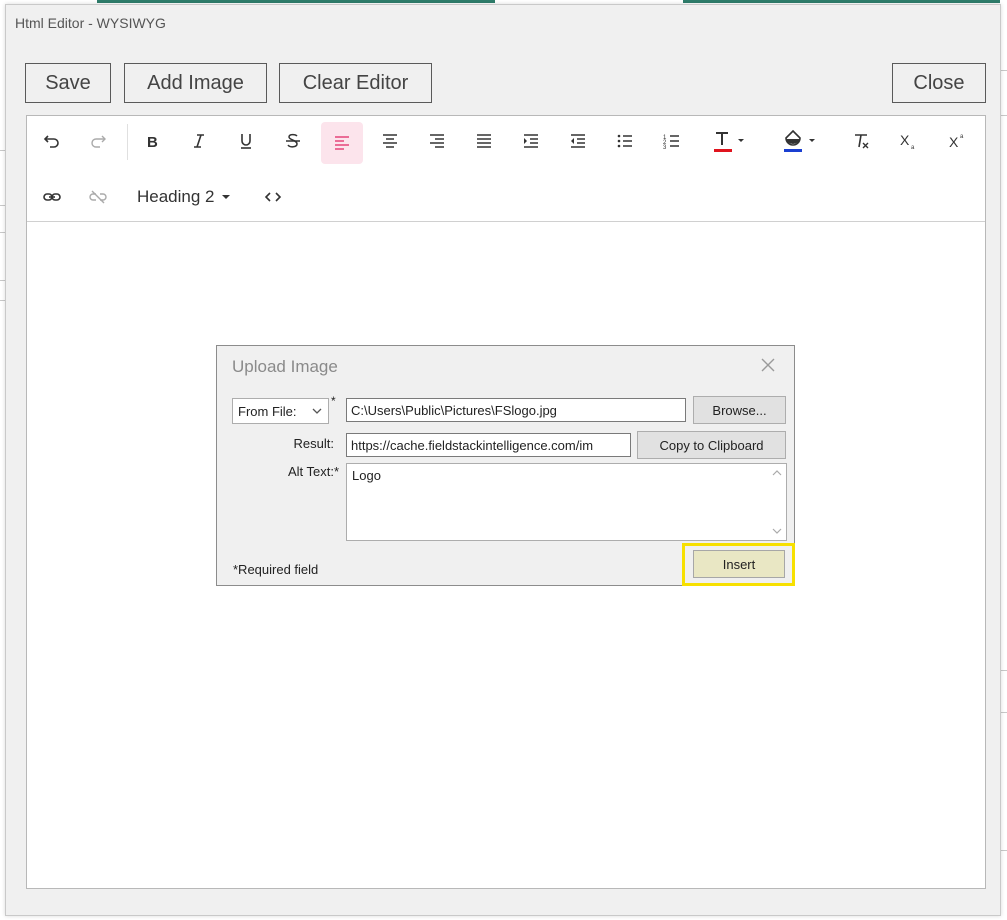 This screenshot has height=920, width=1007. I want to click on subscript-icon: Xa, so click(908, 141).